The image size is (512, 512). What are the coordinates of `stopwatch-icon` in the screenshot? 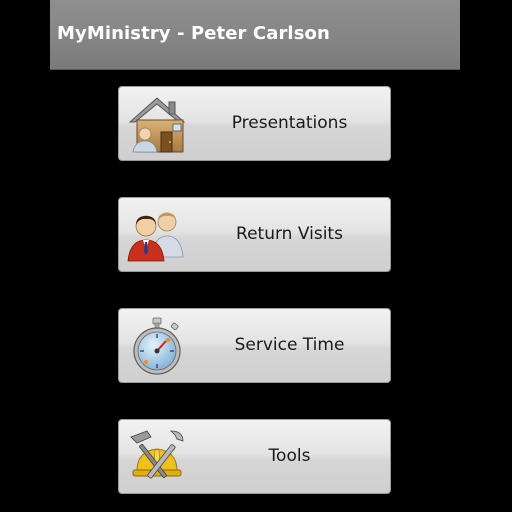 It's located at (157, 346).